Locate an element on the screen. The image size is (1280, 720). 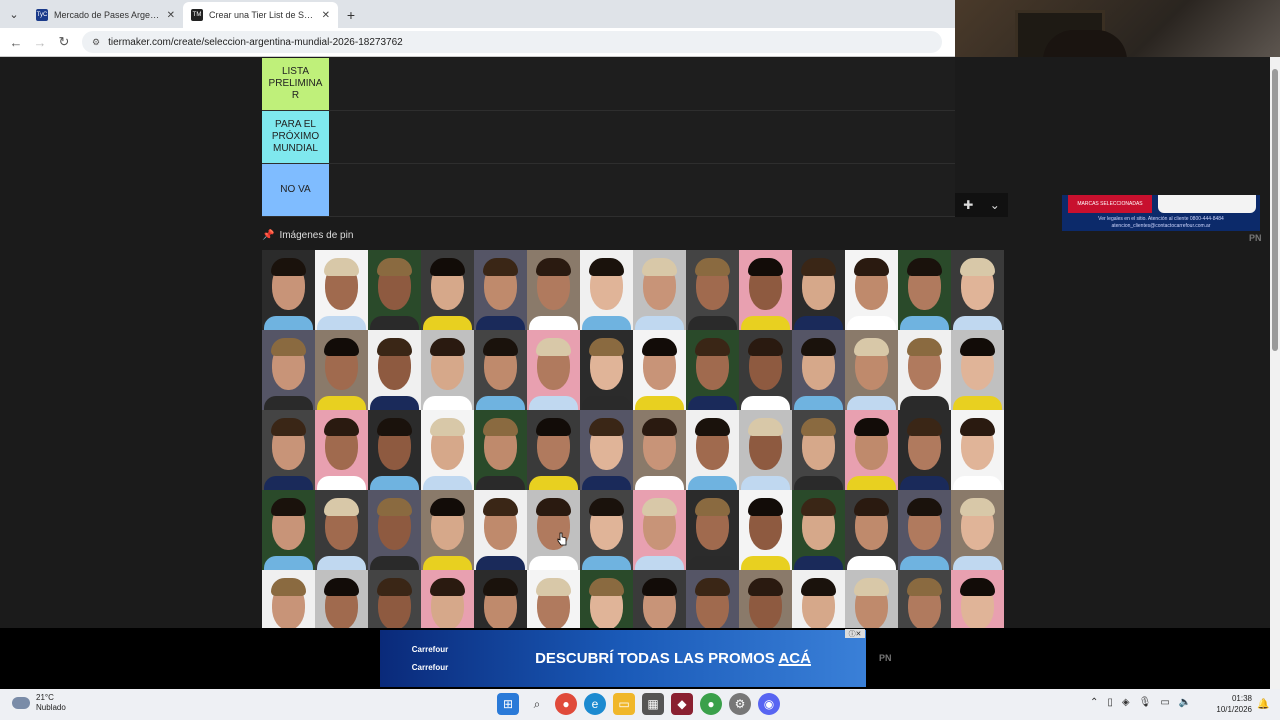
weather-widget: 21°C Nublado is located at coordinates (39, 703).